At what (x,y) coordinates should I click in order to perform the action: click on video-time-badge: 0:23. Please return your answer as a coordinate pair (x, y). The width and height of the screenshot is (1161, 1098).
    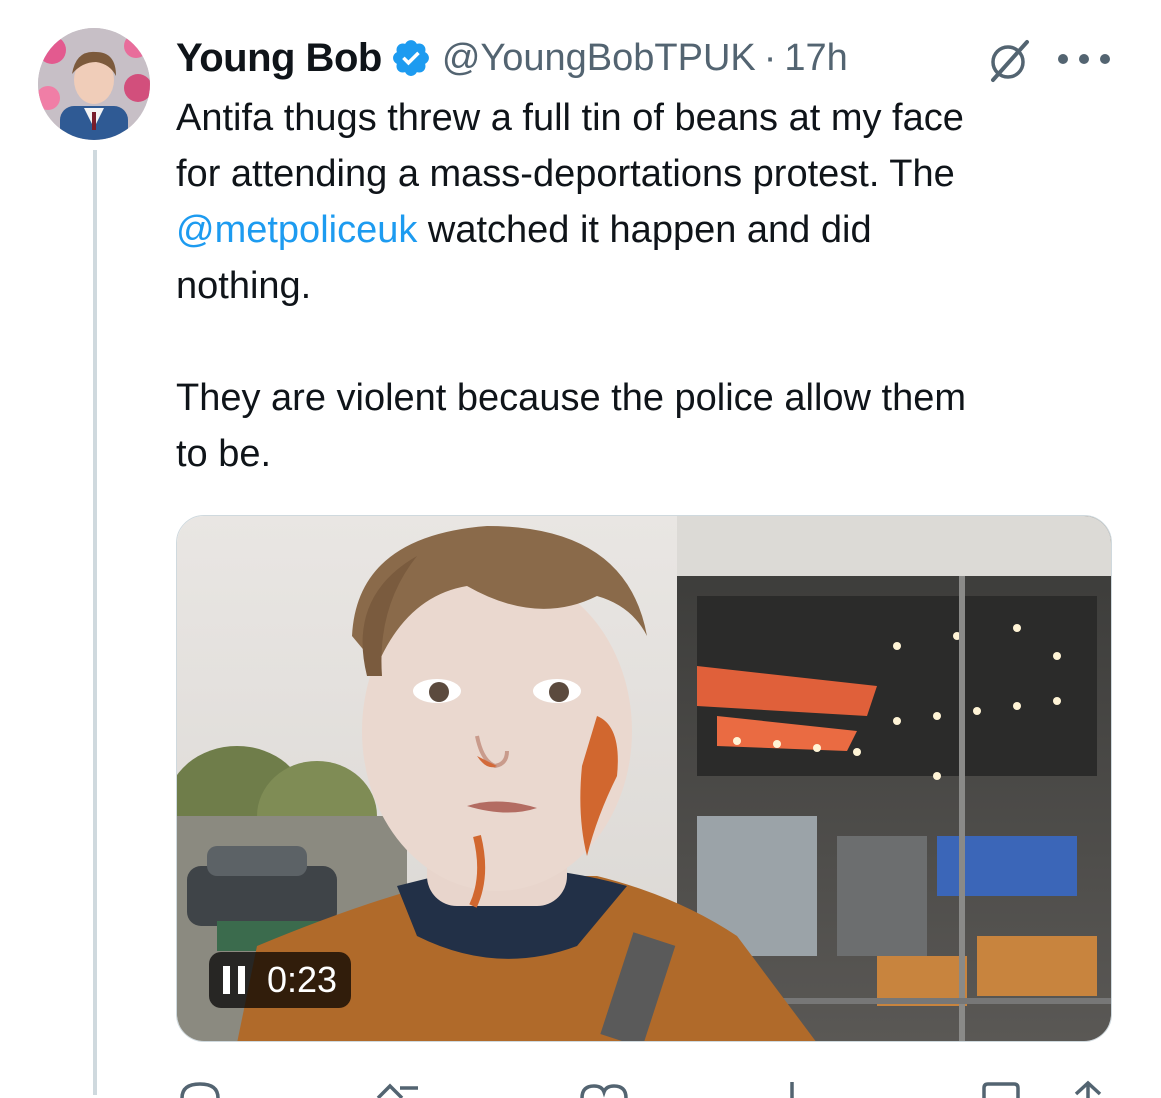
    Looking at the image, I should click on (280, 980).